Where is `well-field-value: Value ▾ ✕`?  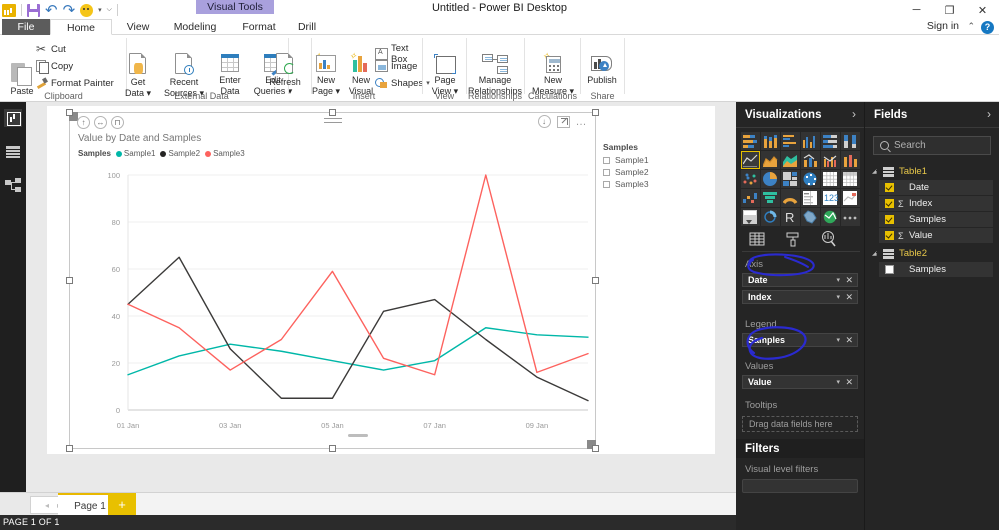
well-field-value: Value ▾ ✕ is located at coordinates (800, 382).